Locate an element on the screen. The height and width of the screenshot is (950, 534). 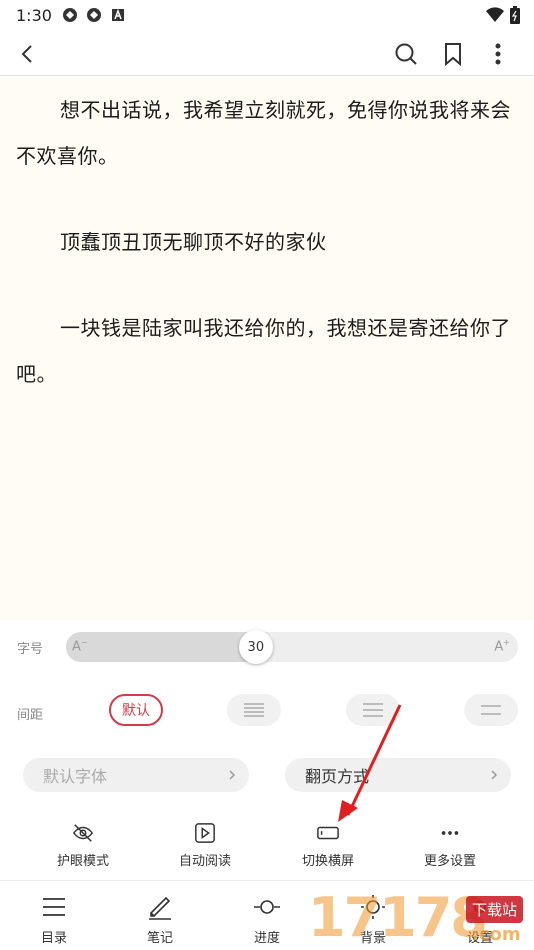
spacing-tight-button is located at coordinates (254, 710).